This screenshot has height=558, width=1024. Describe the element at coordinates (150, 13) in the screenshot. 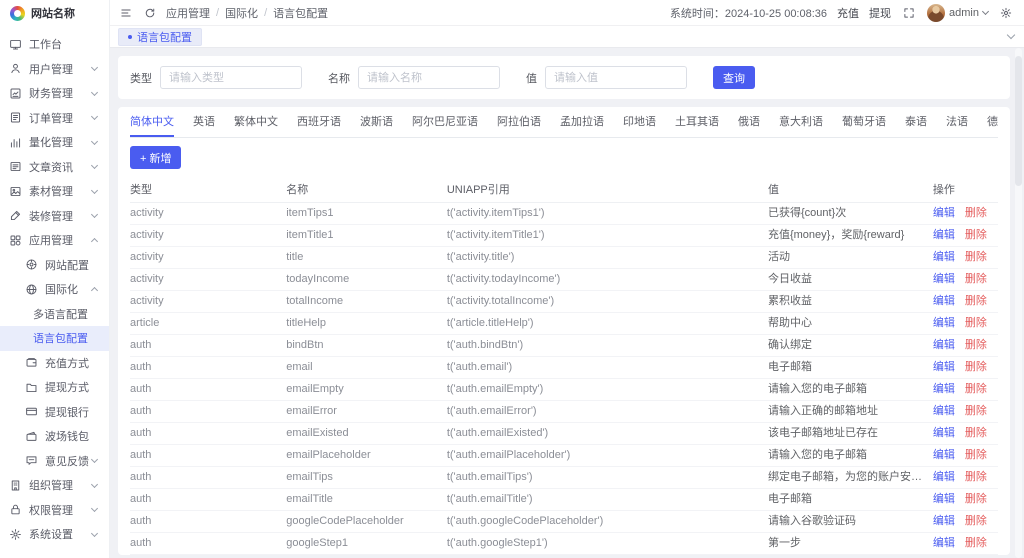

I see `refresh-icon` at that location.